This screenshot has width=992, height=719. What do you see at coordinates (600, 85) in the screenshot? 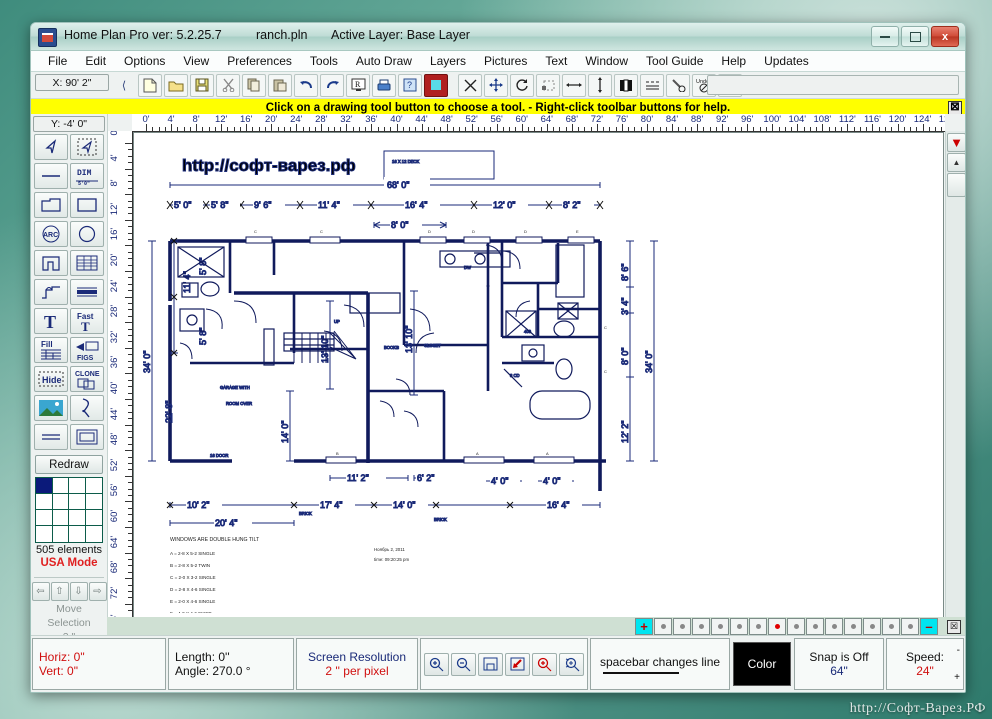
I see `vertical-resize-icon` at bounding box center [600, 85].